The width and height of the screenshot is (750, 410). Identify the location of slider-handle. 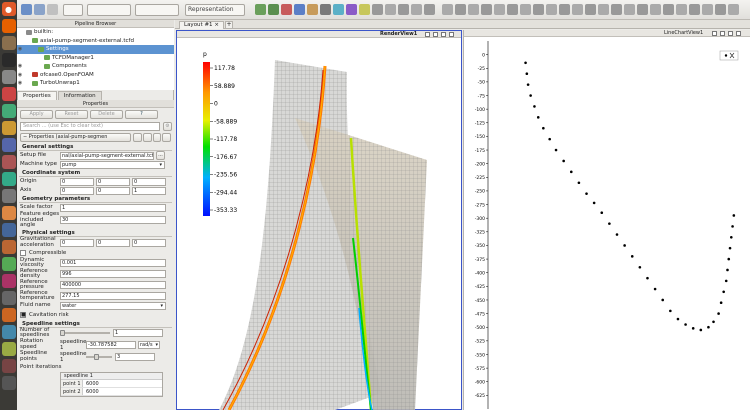
(62, 333).